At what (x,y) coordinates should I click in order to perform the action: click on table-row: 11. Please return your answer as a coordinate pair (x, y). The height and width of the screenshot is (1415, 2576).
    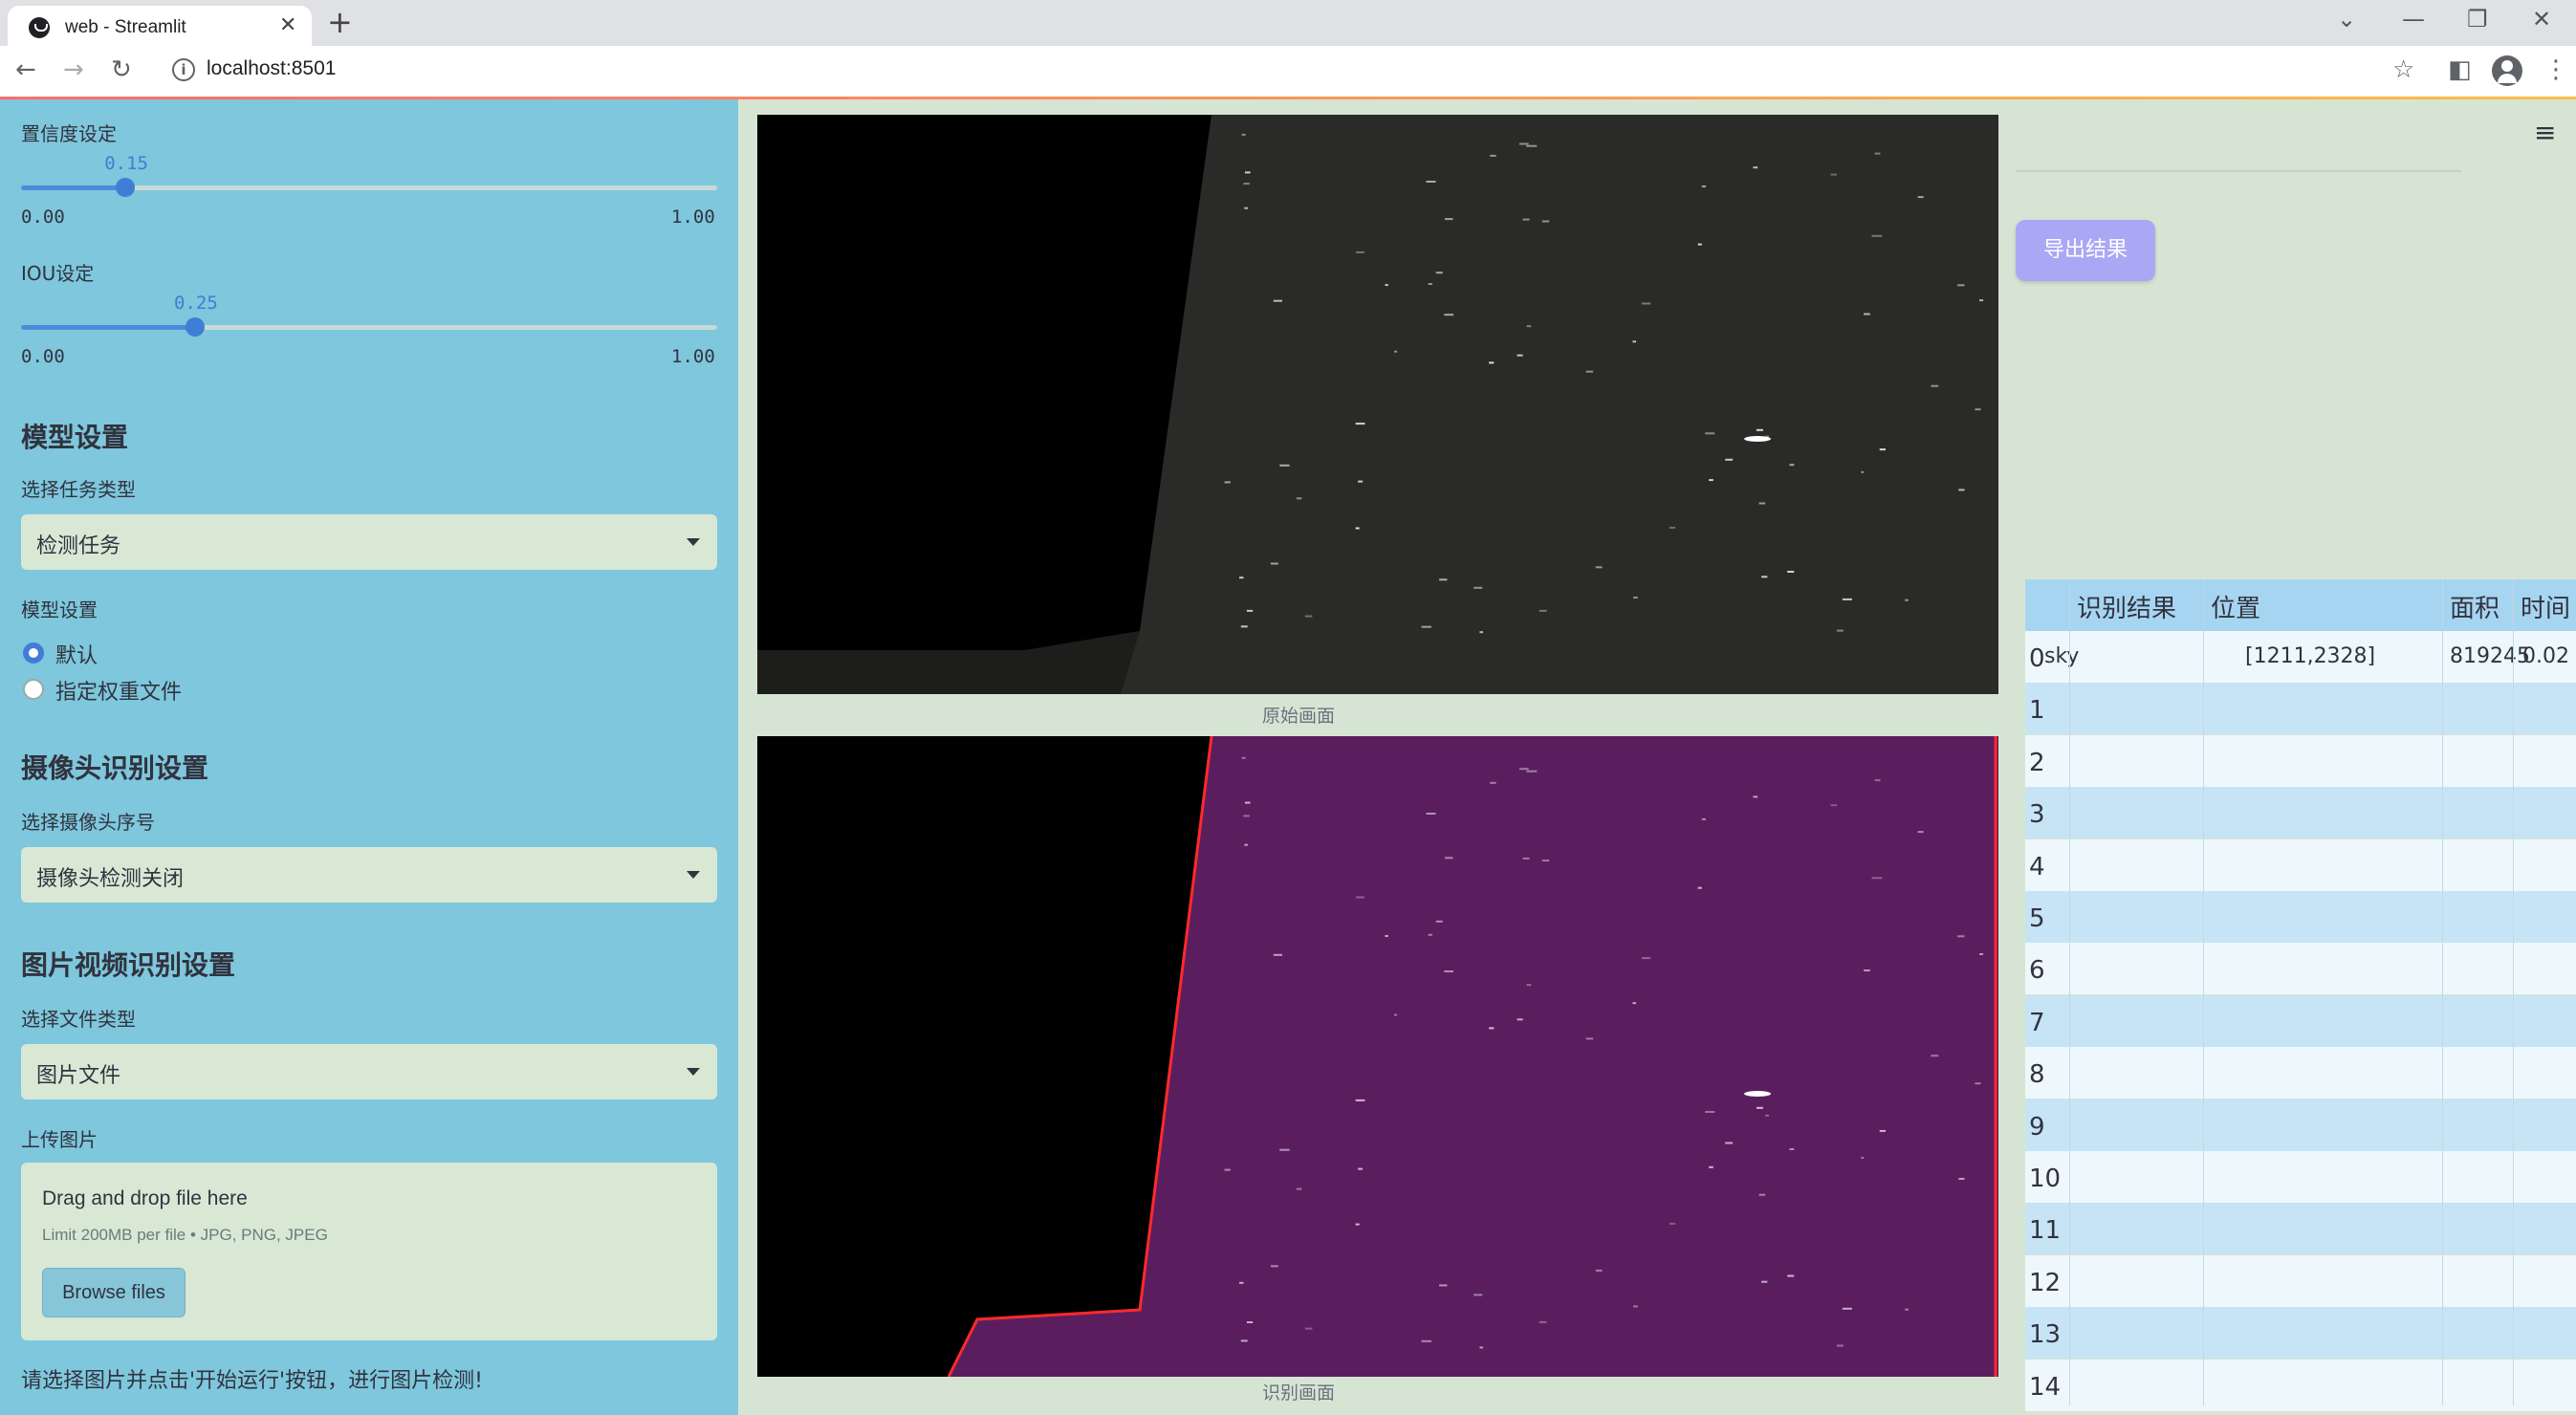
    Looking at the image, I should click on (2300, 1229).